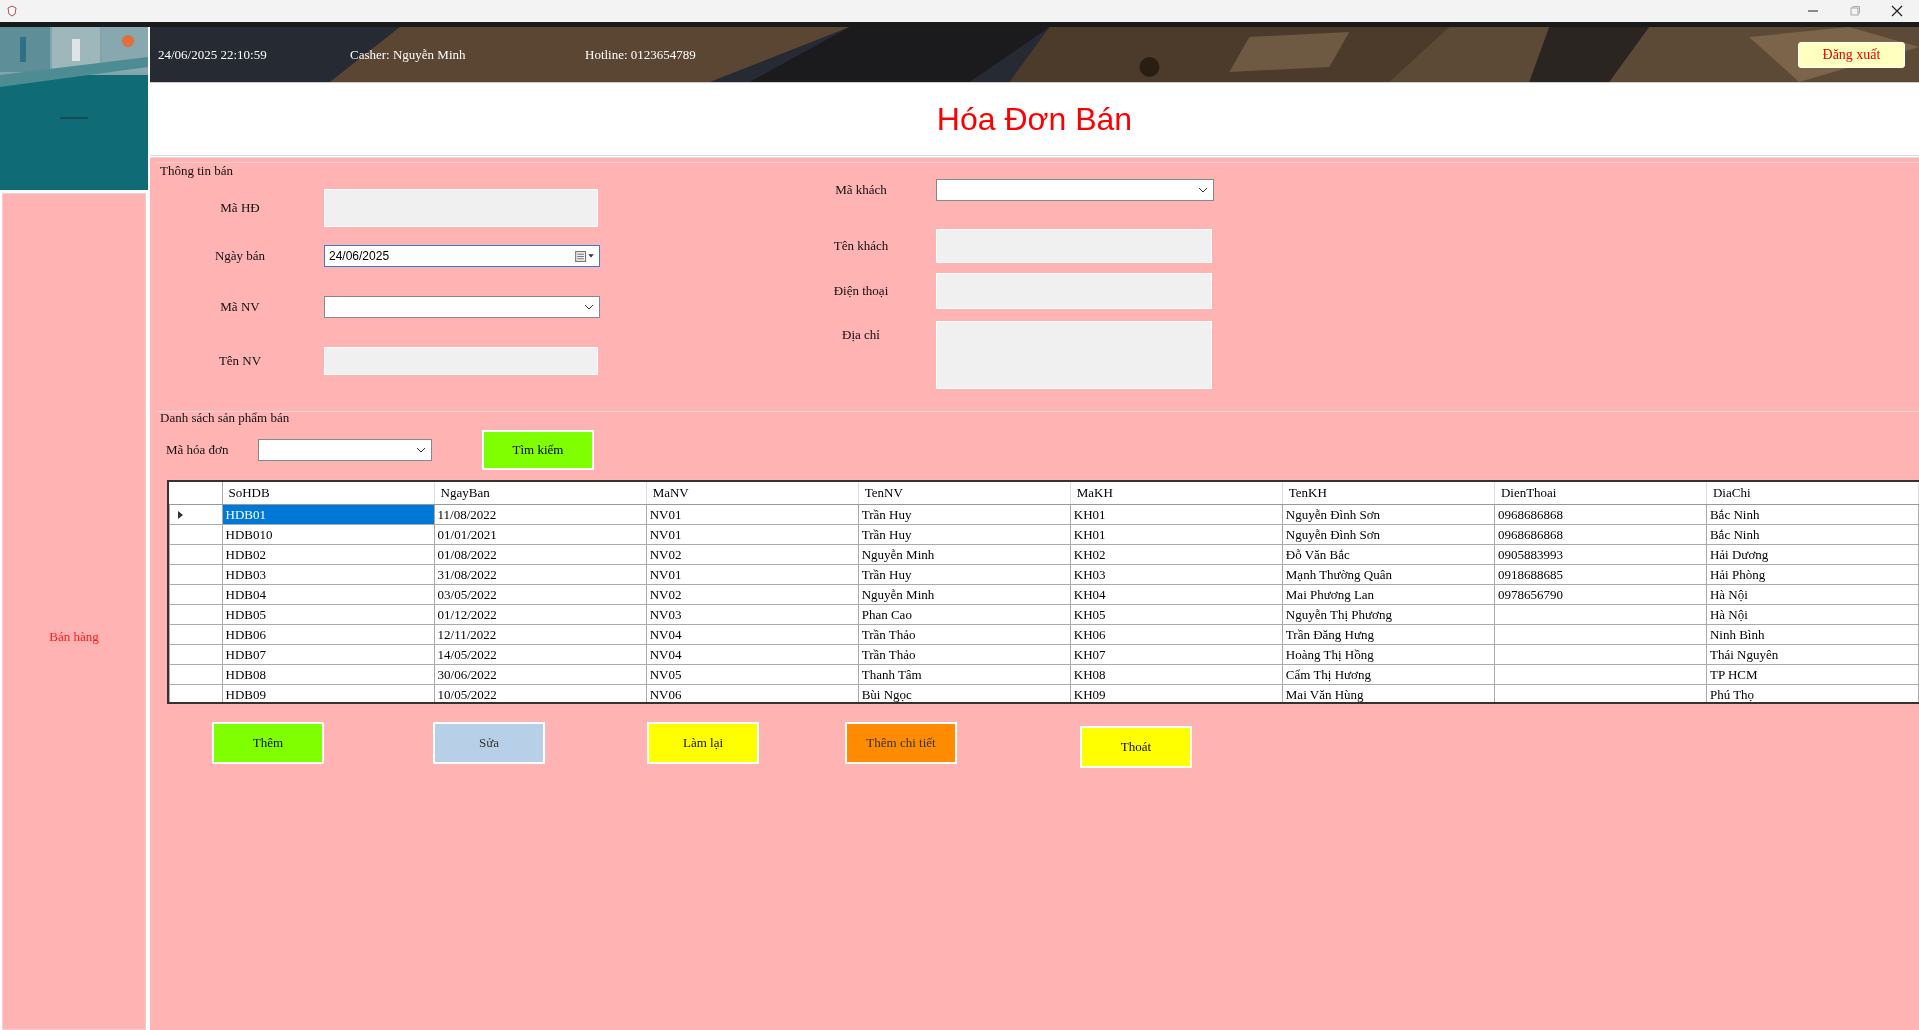 The width and height of the screenshot is (1919, 1030). I want to click on table-cell: Ninh Bình, so click(1812, 634).